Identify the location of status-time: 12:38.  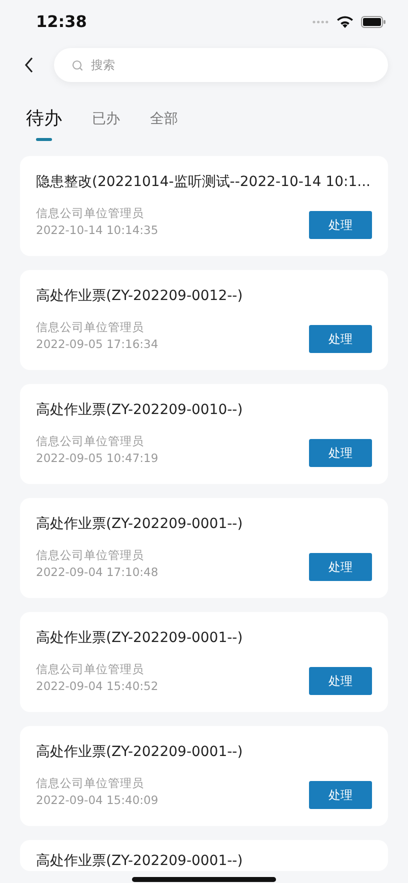
(61, 22).